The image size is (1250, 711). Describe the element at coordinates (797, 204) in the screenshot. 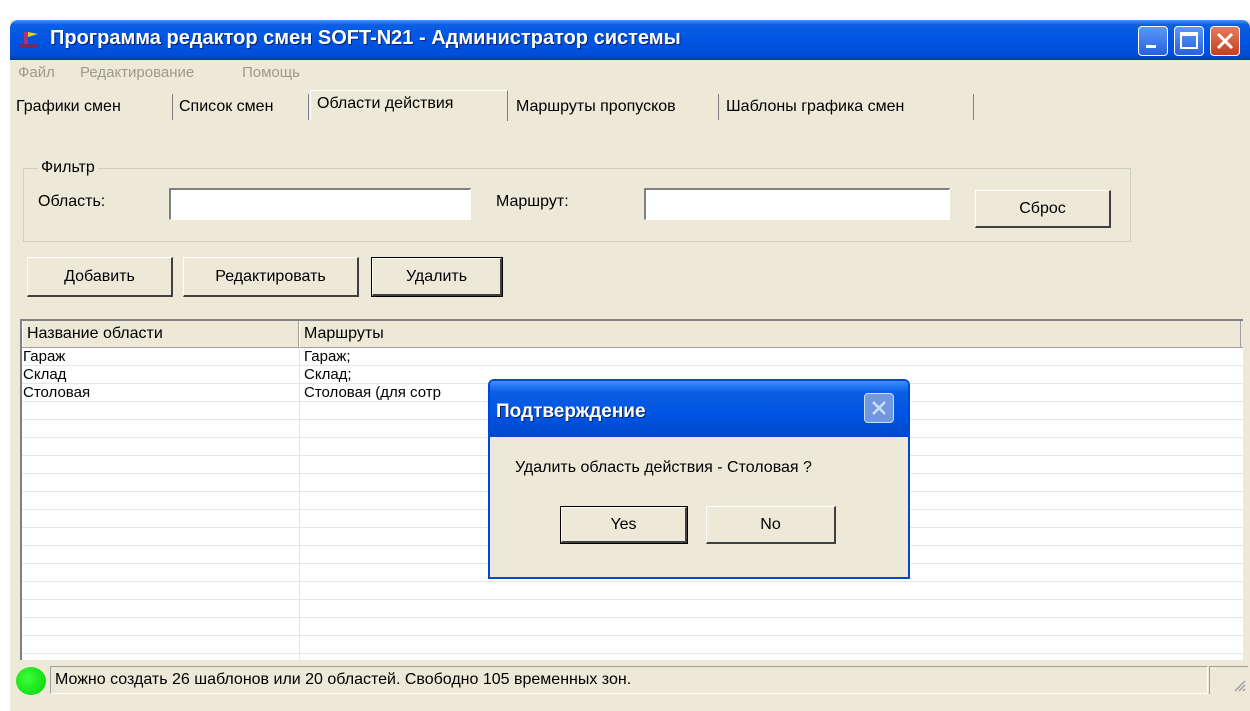

I see `route-filter-input` at that location.